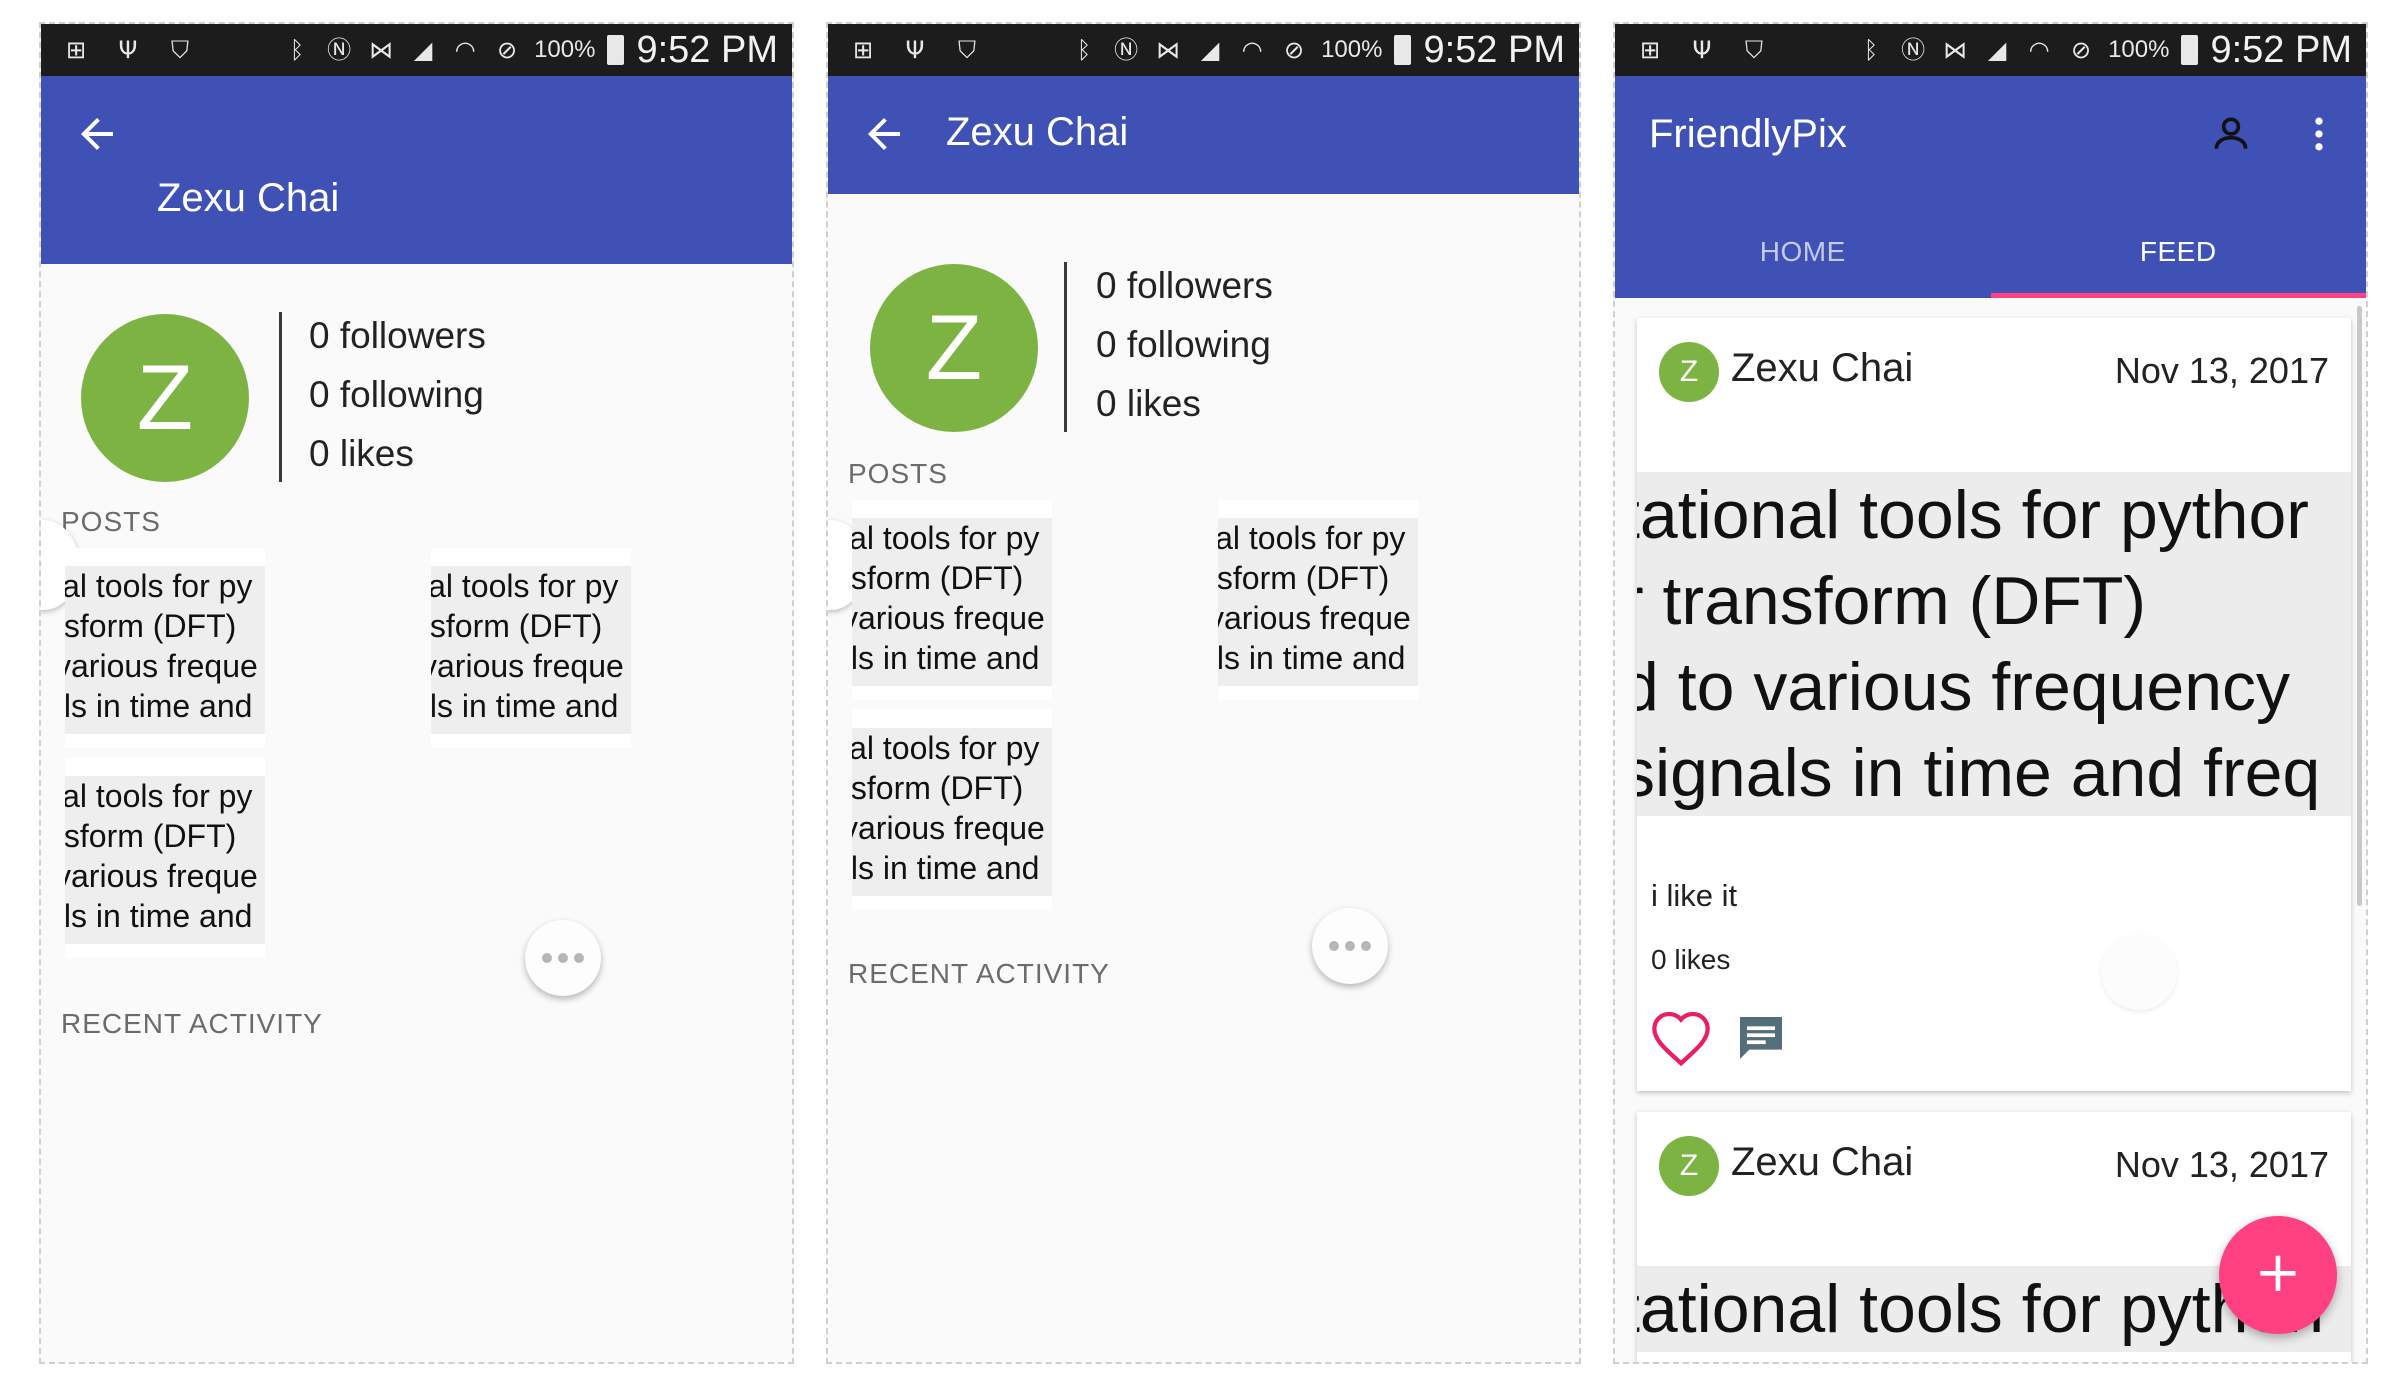 The image size is (2390, 1388). Describe the element at coordinates (1979, 773) in the screenshot. I see `image-text: signals in time and freq` at that location.